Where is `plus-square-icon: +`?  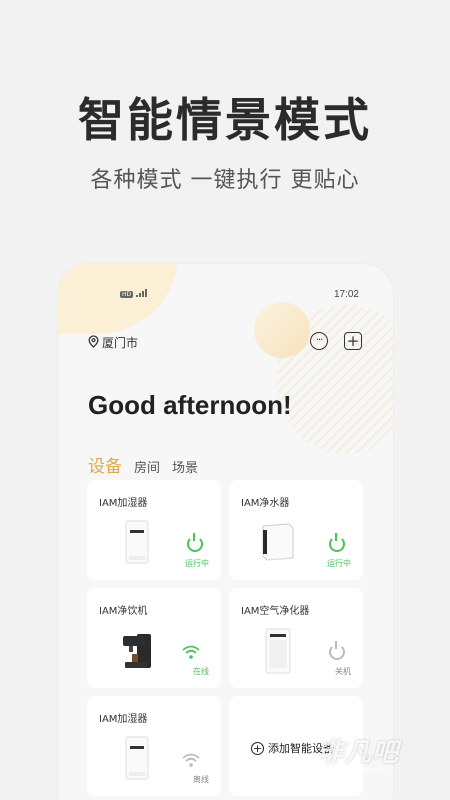
plus-square-icon: + is located at coordinates (353, 341).